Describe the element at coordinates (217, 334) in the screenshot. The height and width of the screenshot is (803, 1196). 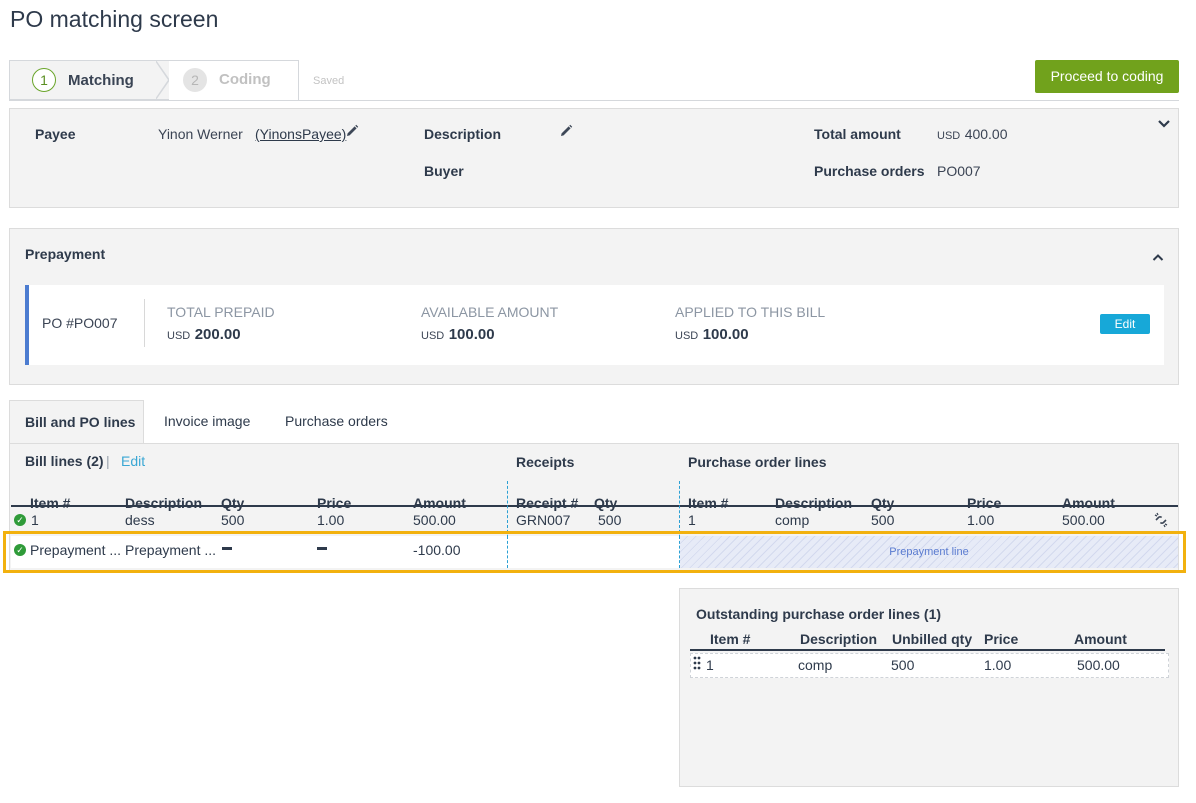
I see `total-prepaid-value: 200.00` at that location.